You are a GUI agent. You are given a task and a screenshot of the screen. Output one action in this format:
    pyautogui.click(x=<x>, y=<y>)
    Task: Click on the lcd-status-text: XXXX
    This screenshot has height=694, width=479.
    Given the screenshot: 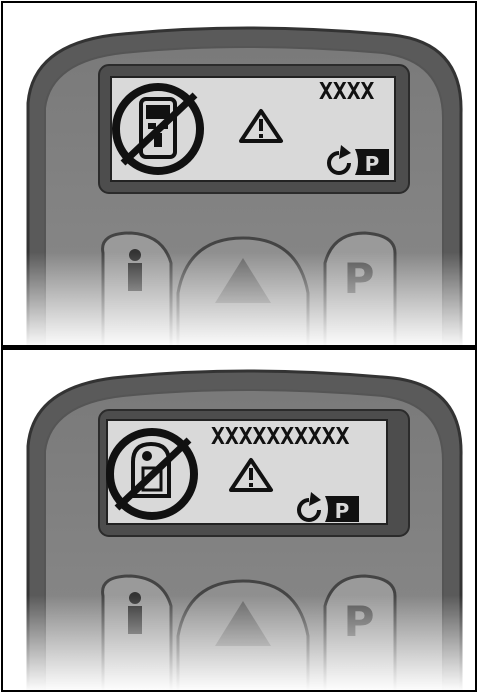 What is the action you would take?
    pyautogui.click(x=347, y=92)
    